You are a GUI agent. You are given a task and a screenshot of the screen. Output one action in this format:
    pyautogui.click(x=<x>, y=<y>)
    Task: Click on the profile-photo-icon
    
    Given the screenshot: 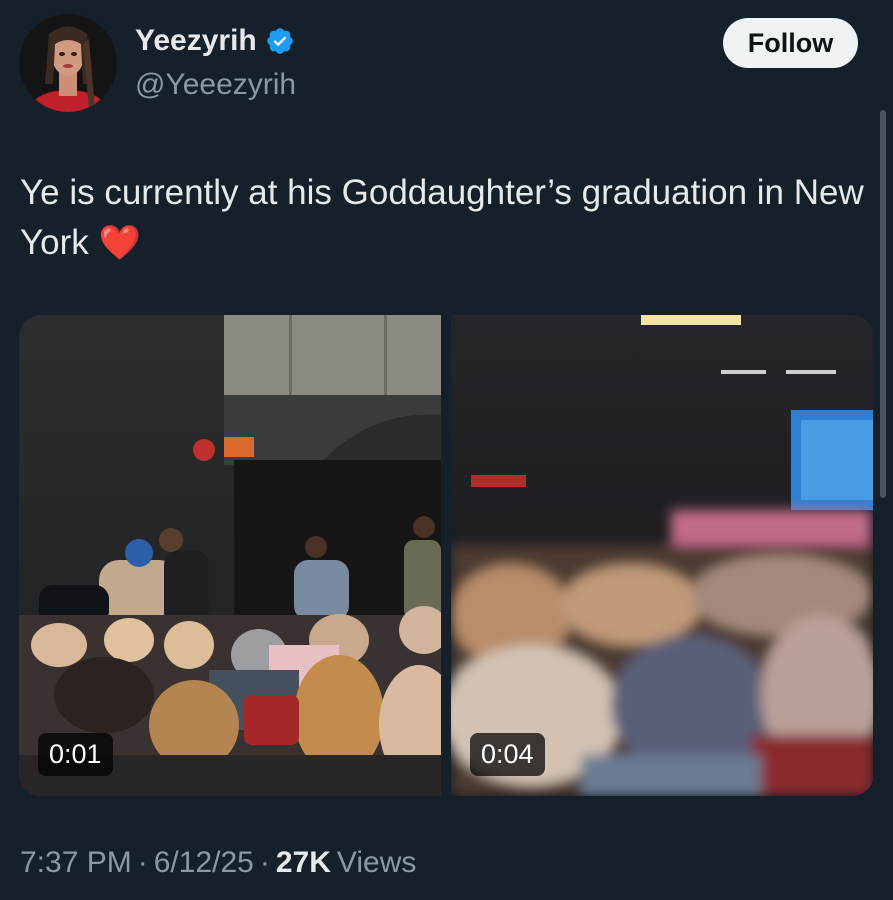 What is the action you would take?
    pyautogui.click(x=68, y=63)
    